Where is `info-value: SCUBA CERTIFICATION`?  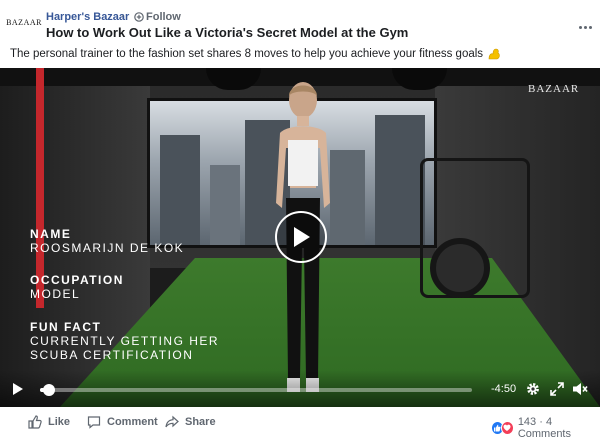 info-value: SCUBA CERTIFICATION is located at coordinates (112, 355).